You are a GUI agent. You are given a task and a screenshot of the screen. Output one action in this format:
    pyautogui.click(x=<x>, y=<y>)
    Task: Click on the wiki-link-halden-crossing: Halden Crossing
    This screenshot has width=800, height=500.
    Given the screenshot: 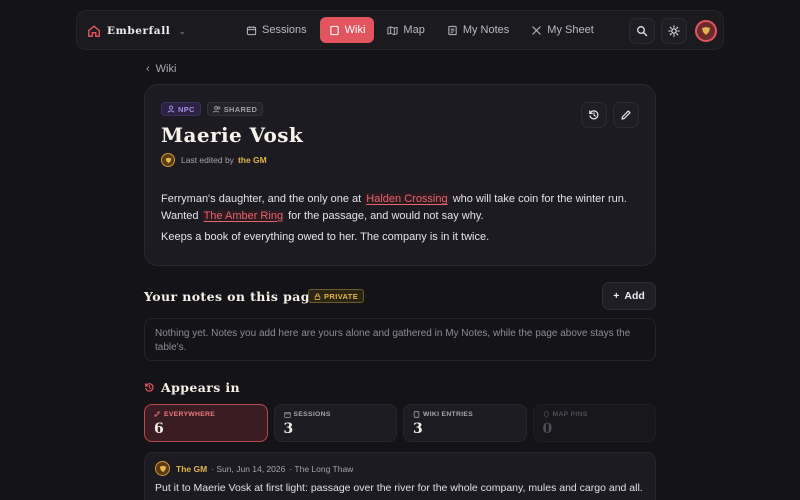 What is the action you would take?
    pyautogui.click(x=407, y=199)
    